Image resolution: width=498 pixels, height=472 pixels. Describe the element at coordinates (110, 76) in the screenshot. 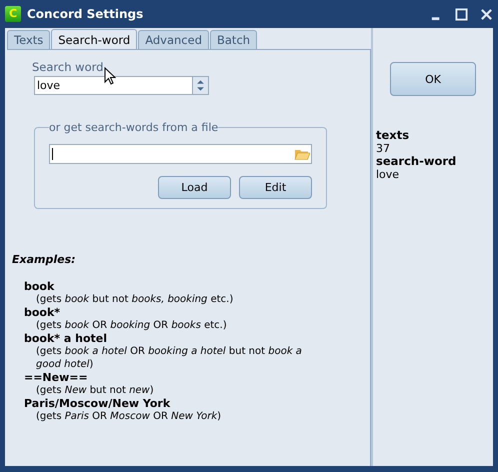

I see `mouse-pointer-icon` at that location.